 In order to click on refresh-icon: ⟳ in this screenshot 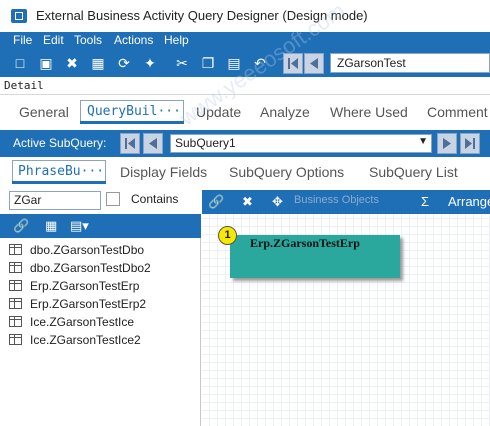, I will do `click(124, 63)`.